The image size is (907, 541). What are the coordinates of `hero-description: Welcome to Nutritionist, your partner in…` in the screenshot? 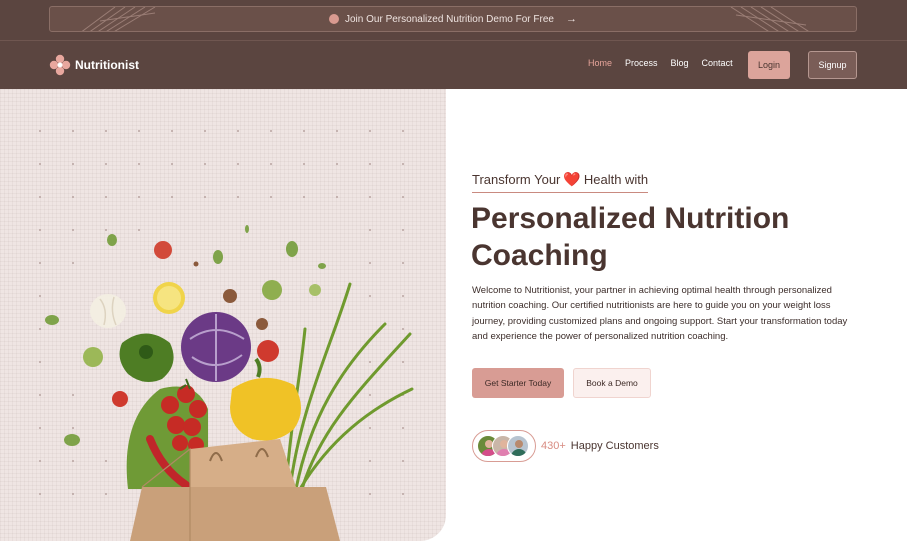 It's located at (660, 313).